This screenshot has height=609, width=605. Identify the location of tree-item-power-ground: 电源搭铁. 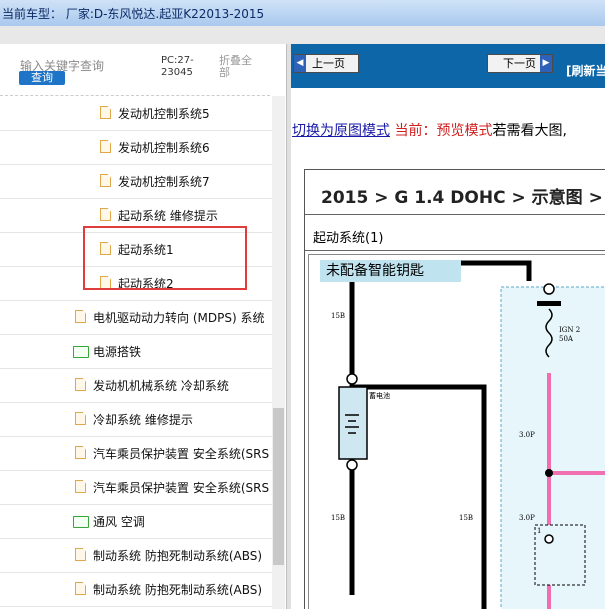
(136, 351).